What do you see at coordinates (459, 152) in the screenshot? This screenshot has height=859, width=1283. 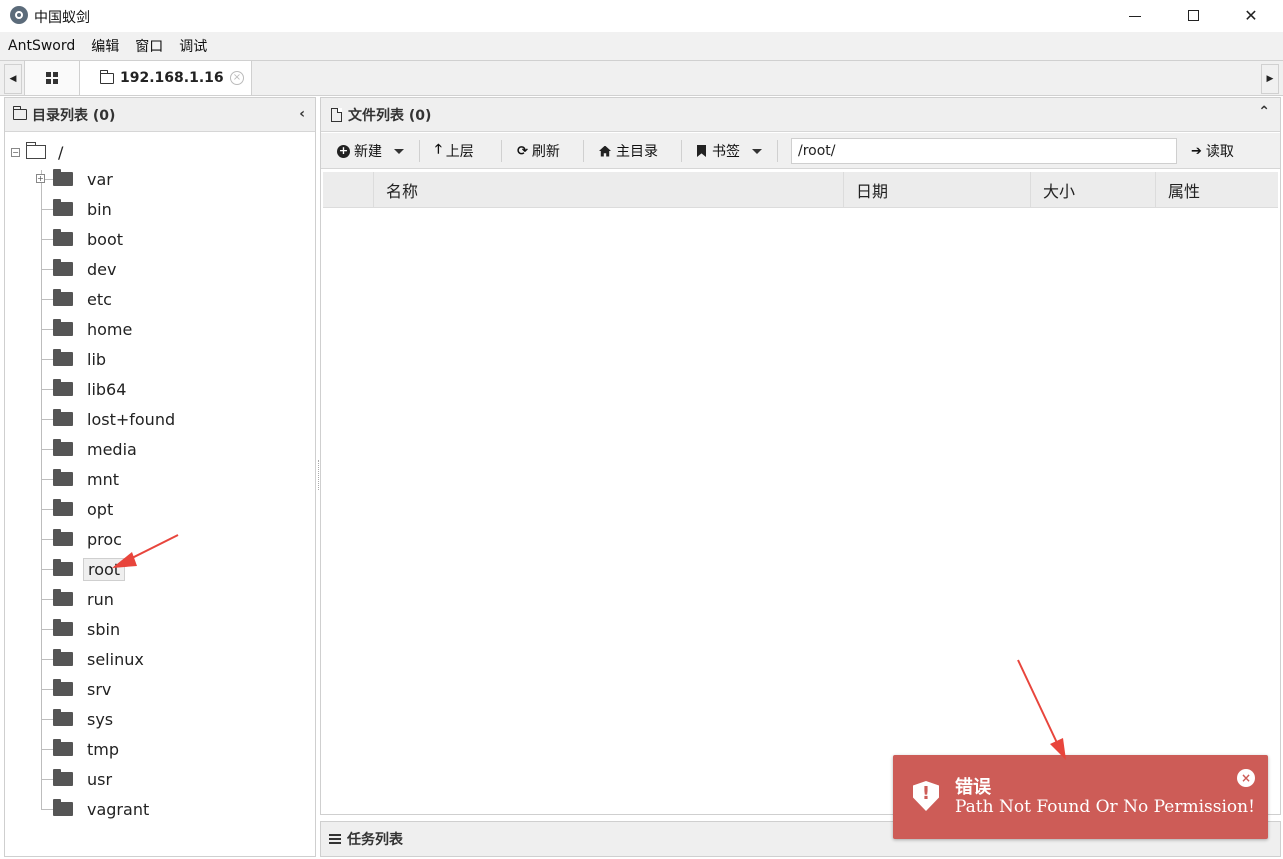 I see `up-label: 上层` at bounding box center [459, 152].